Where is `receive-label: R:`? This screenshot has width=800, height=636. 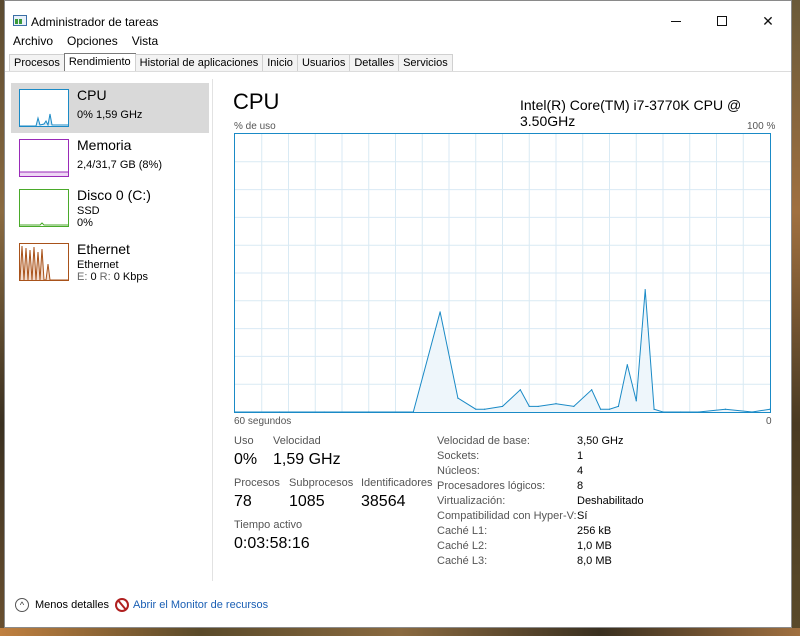 receive-label: R: is located at coordinates (105, 277).